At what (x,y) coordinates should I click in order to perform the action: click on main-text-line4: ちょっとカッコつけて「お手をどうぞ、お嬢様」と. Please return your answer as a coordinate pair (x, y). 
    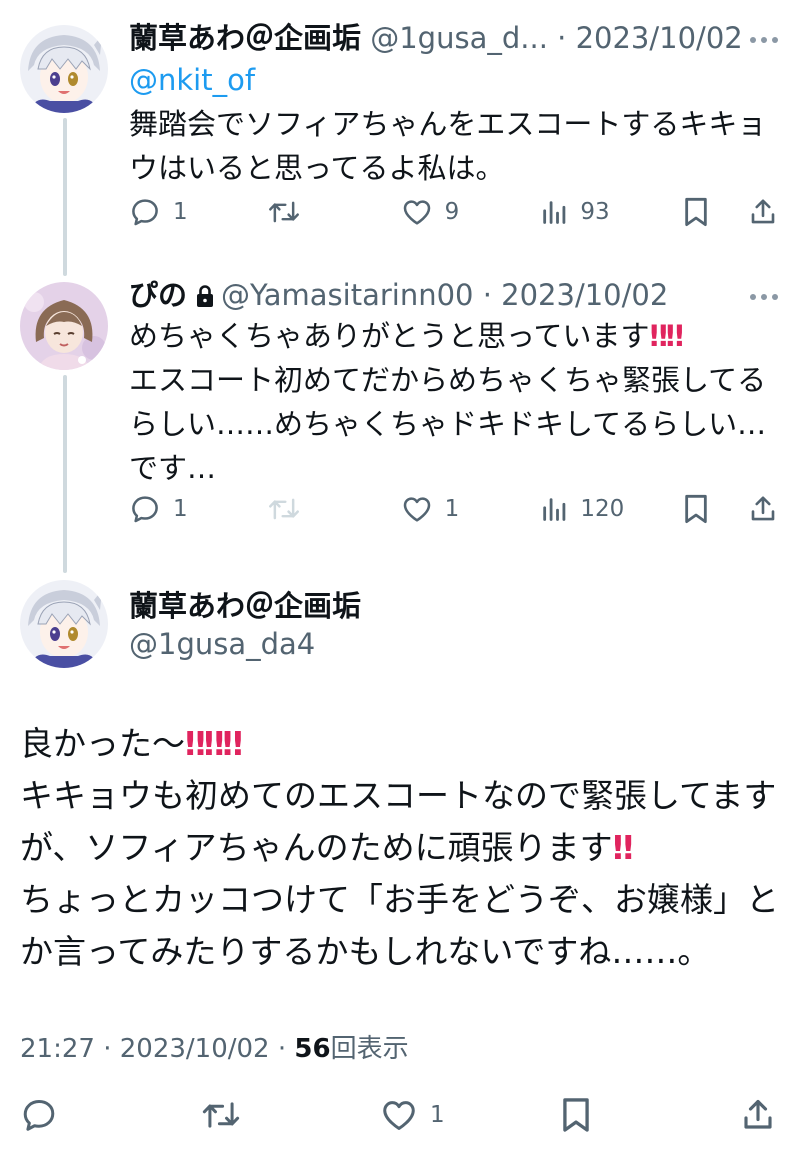
    Looking at the image, I should click on (399, 899).